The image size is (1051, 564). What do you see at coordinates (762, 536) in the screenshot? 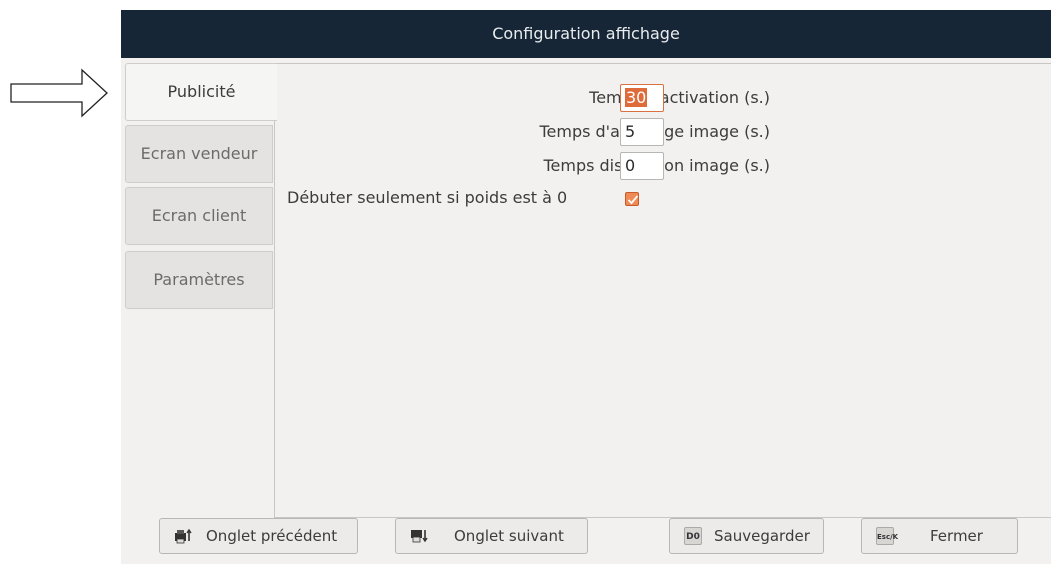
I see `save-label: Sauvegarder` at bounding box center [762, 536].